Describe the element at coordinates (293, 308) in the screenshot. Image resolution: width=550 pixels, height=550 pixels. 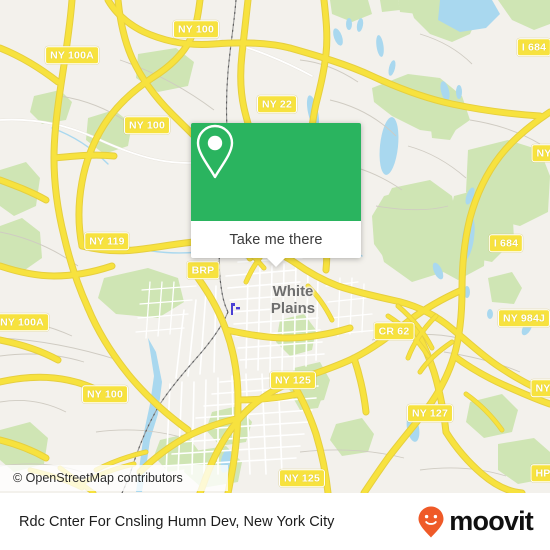
I see `place-label-line2: Plains` at that location.